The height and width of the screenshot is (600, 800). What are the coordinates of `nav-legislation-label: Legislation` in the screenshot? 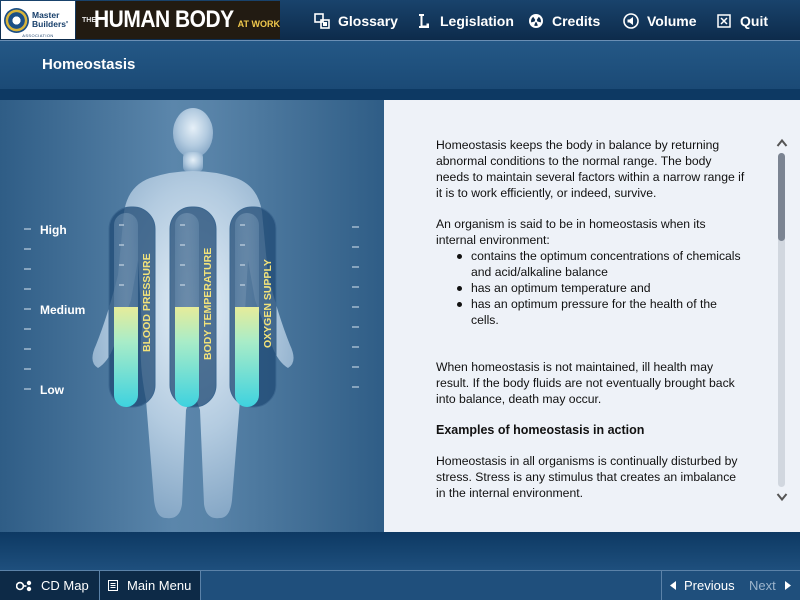 It's located at (477, 20).